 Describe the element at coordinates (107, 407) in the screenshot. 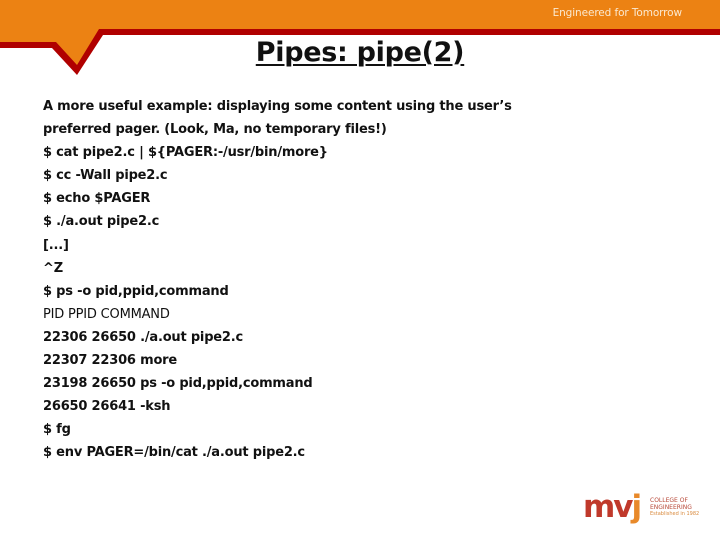

I see `body-line: 26650 26641 -ksh` at that location.